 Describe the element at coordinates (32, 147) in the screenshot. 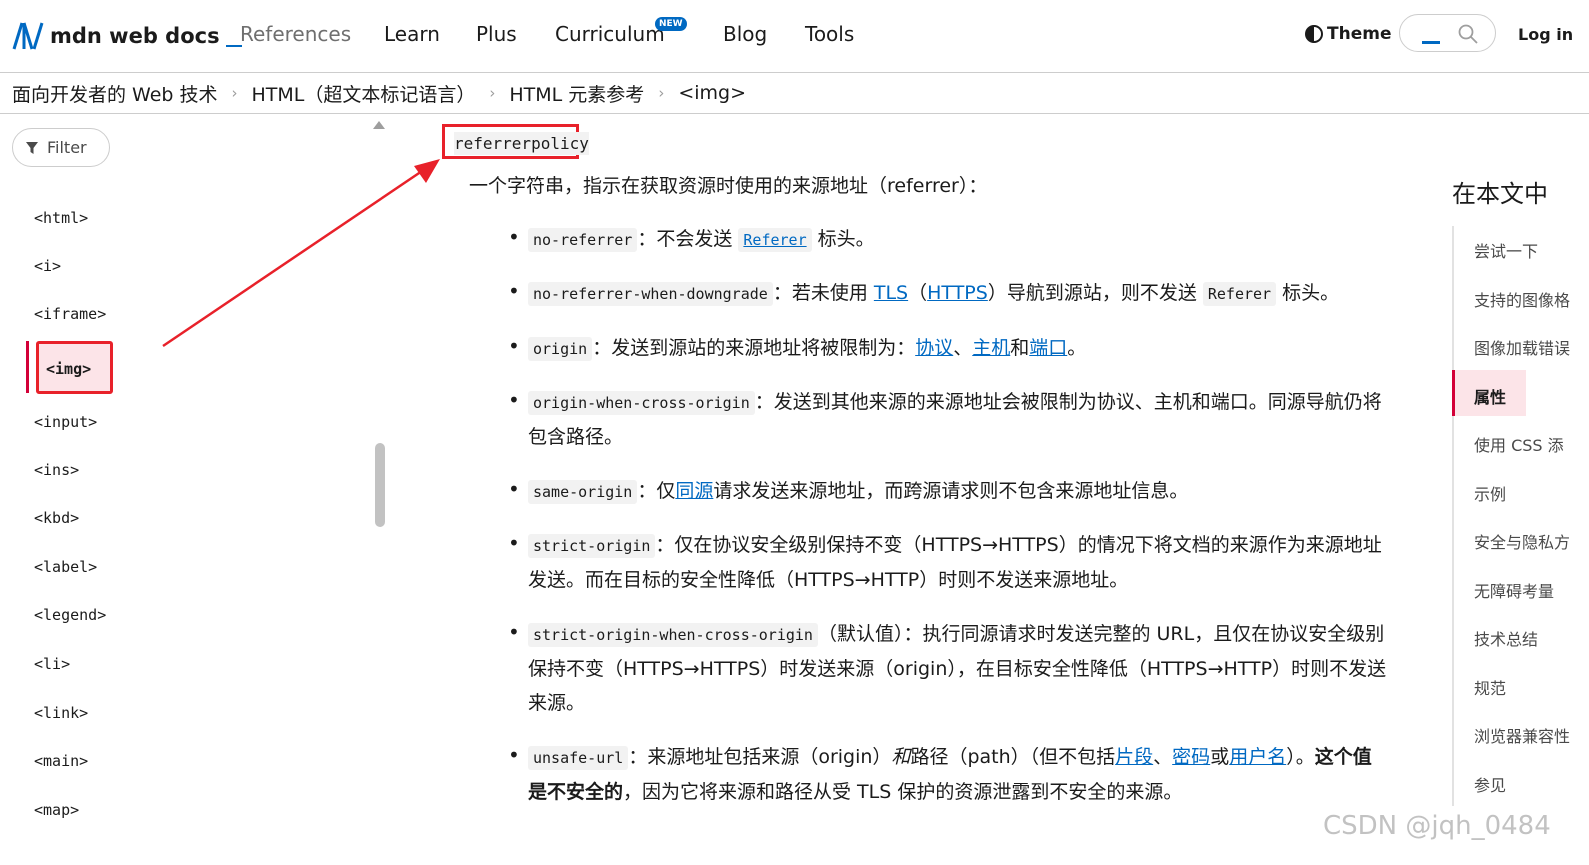

I see `filter-icon` at that location.